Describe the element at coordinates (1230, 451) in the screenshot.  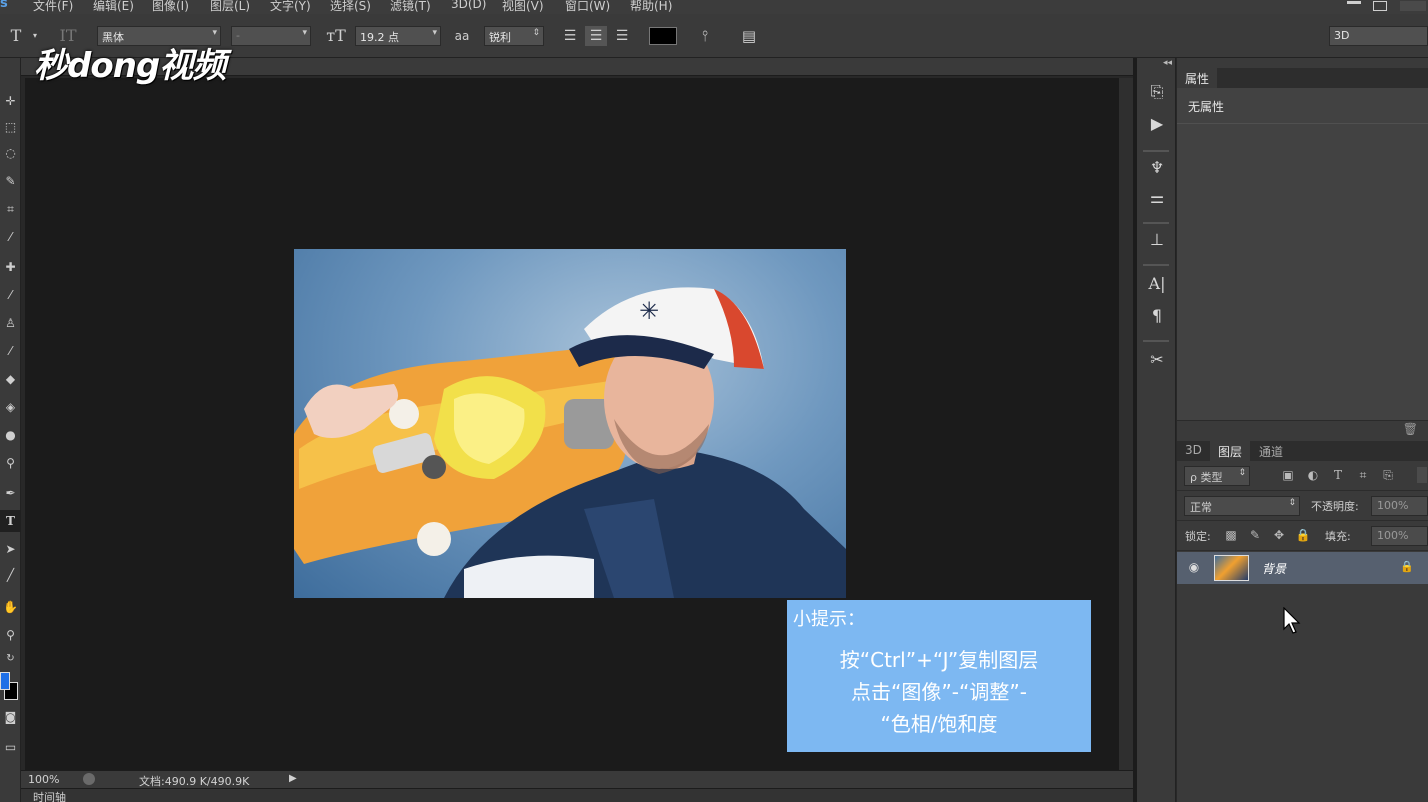
I see `tab-layers: 图层` at that location.